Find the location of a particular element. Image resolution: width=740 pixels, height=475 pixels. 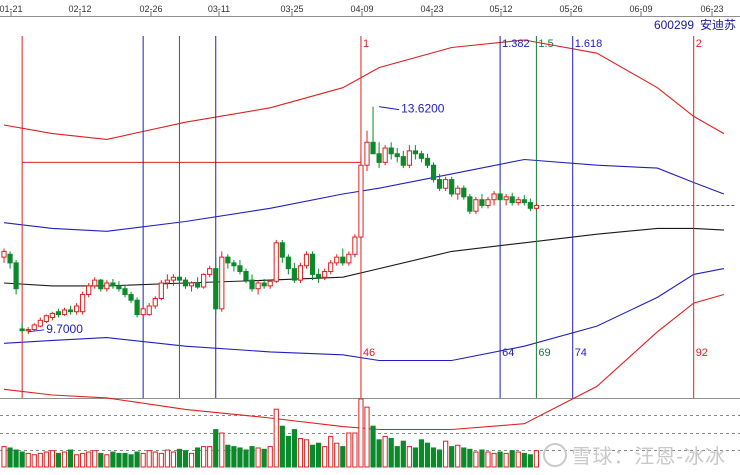

time-line-count: 64 is located at coordinates (508, 353).